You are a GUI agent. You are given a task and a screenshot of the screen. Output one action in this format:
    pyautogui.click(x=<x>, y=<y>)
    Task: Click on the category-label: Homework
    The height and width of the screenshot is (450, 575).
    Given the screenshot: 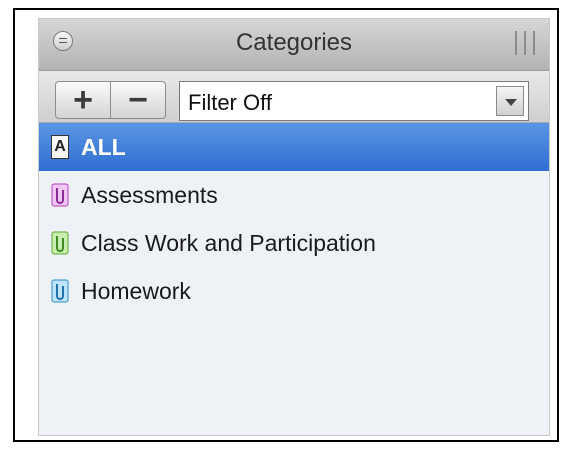 What is the action you would take?
    pyautogui.click(x=136, y=290)
    